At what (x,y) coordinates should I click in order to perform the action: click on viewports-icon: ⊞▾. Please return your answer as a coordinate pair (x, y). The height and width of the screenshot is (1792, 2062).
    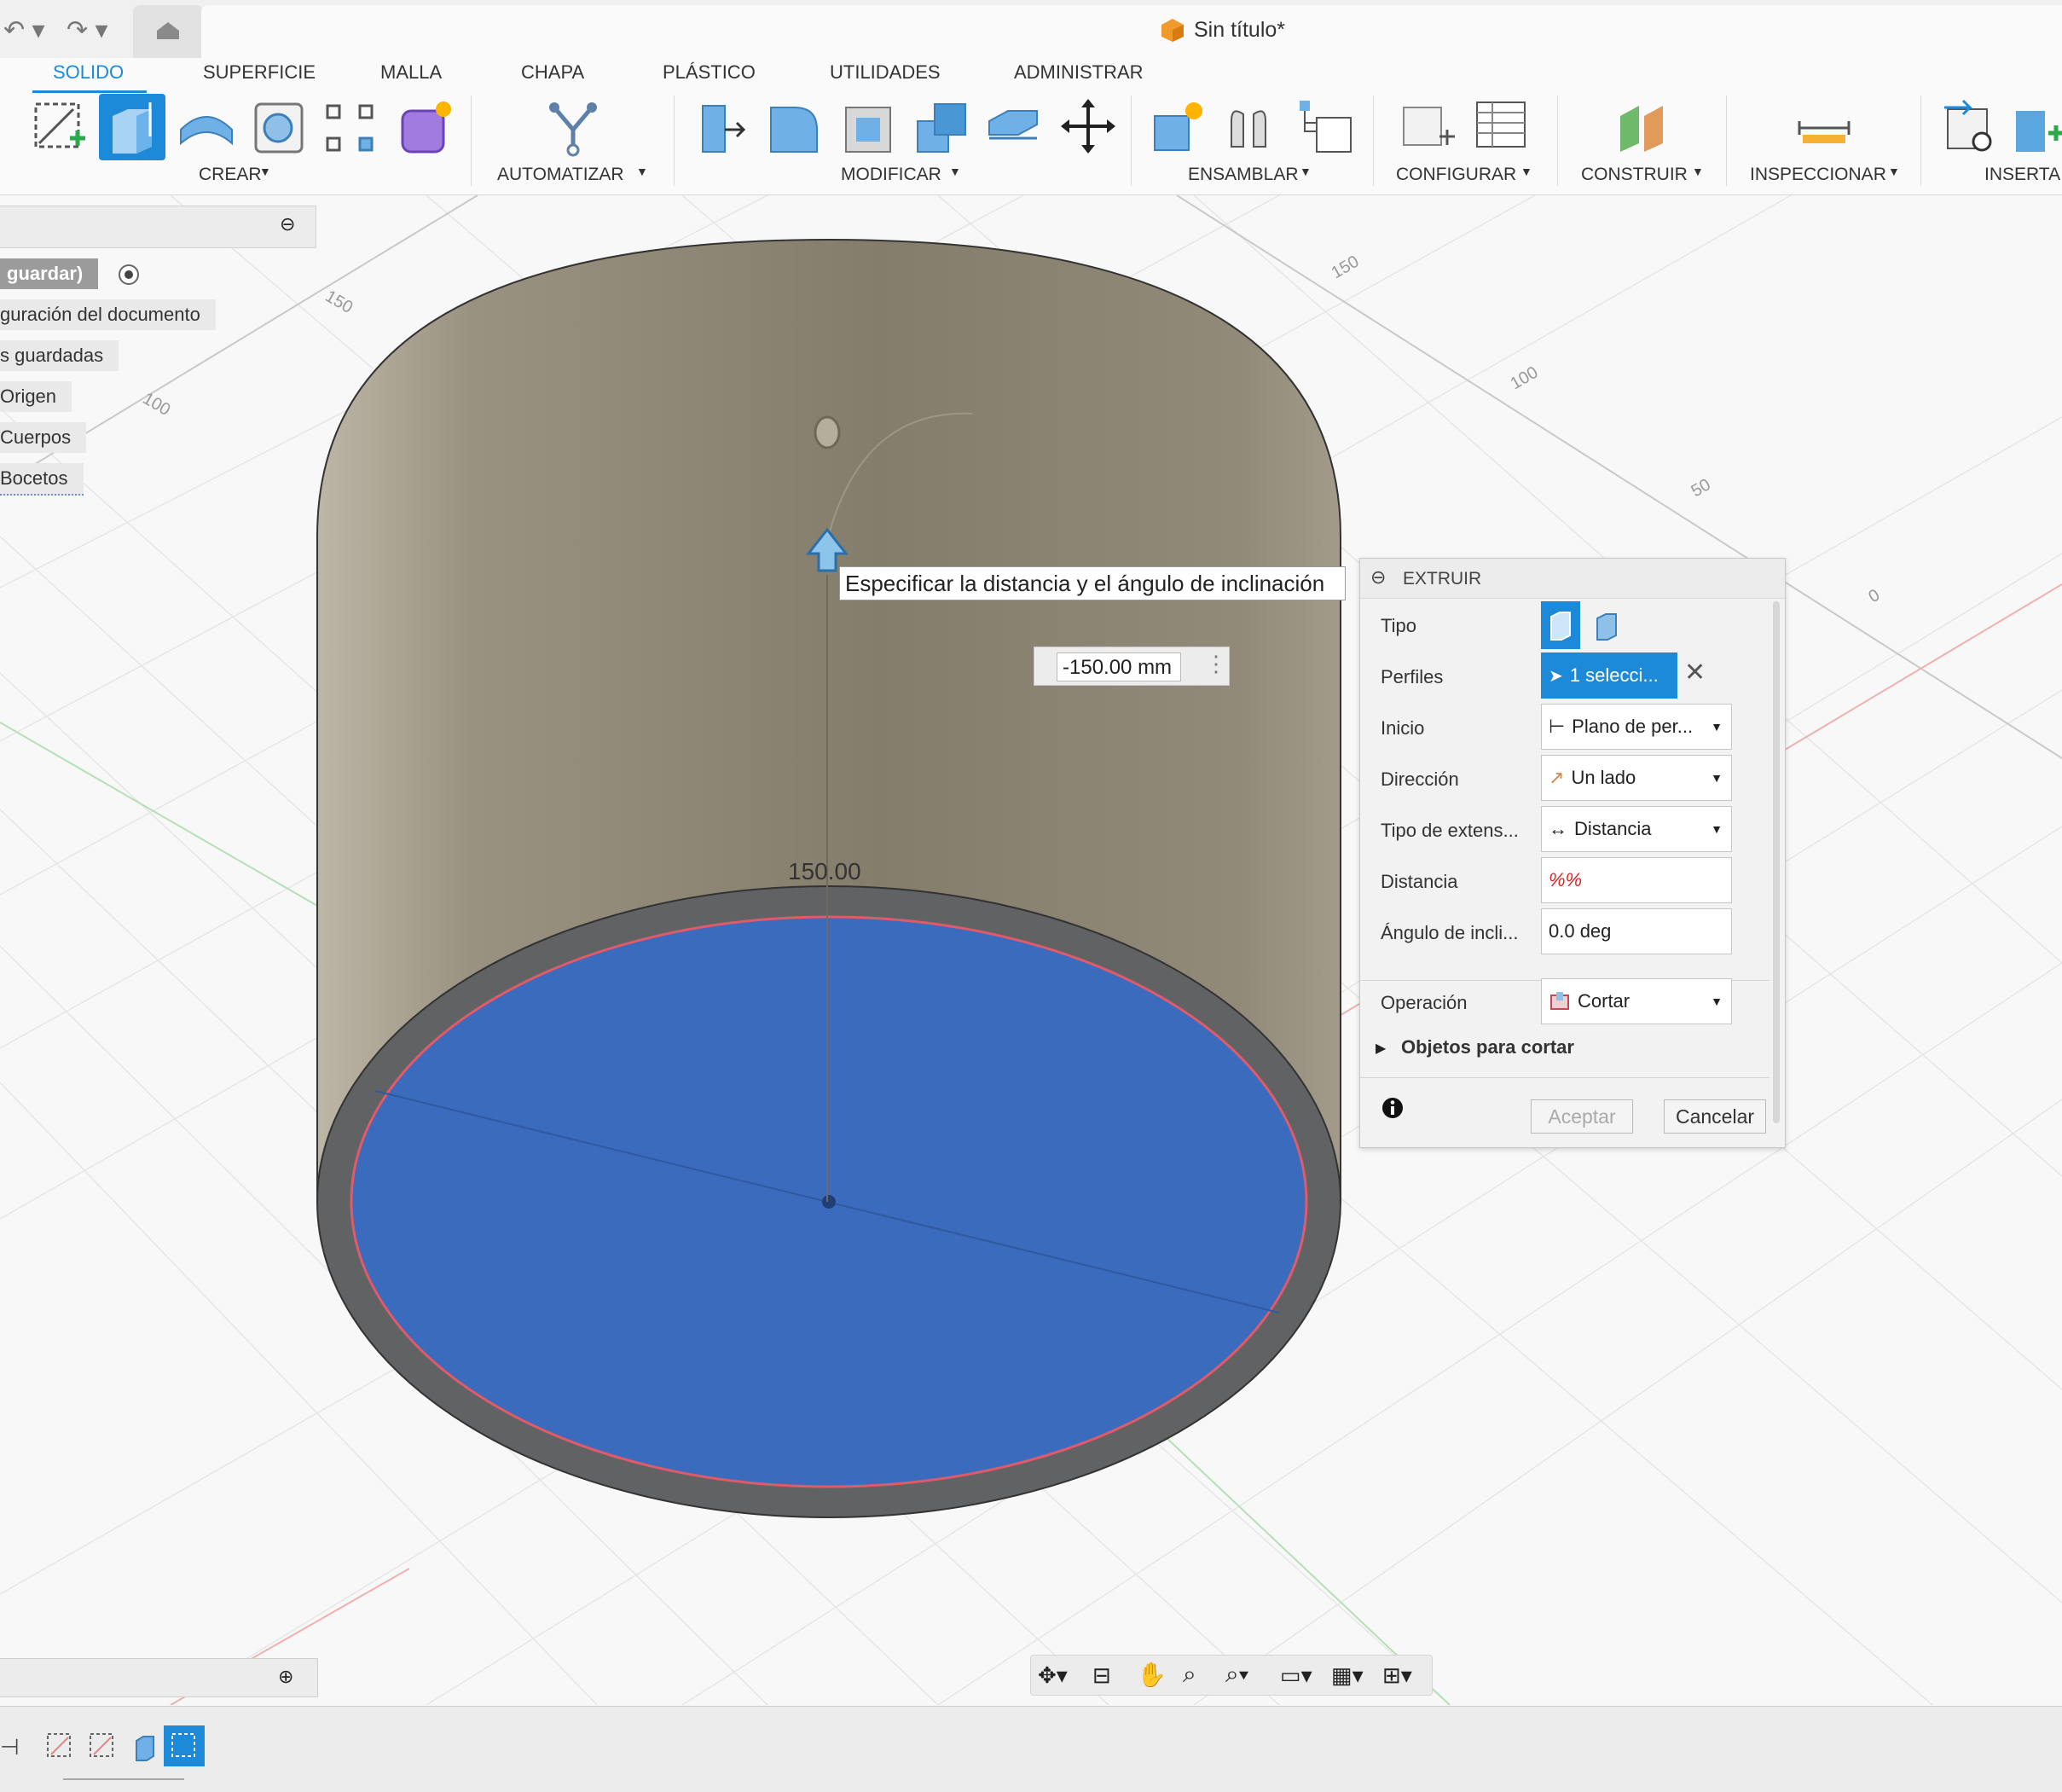
    Looking at the image, I should click on (1397, 1676).